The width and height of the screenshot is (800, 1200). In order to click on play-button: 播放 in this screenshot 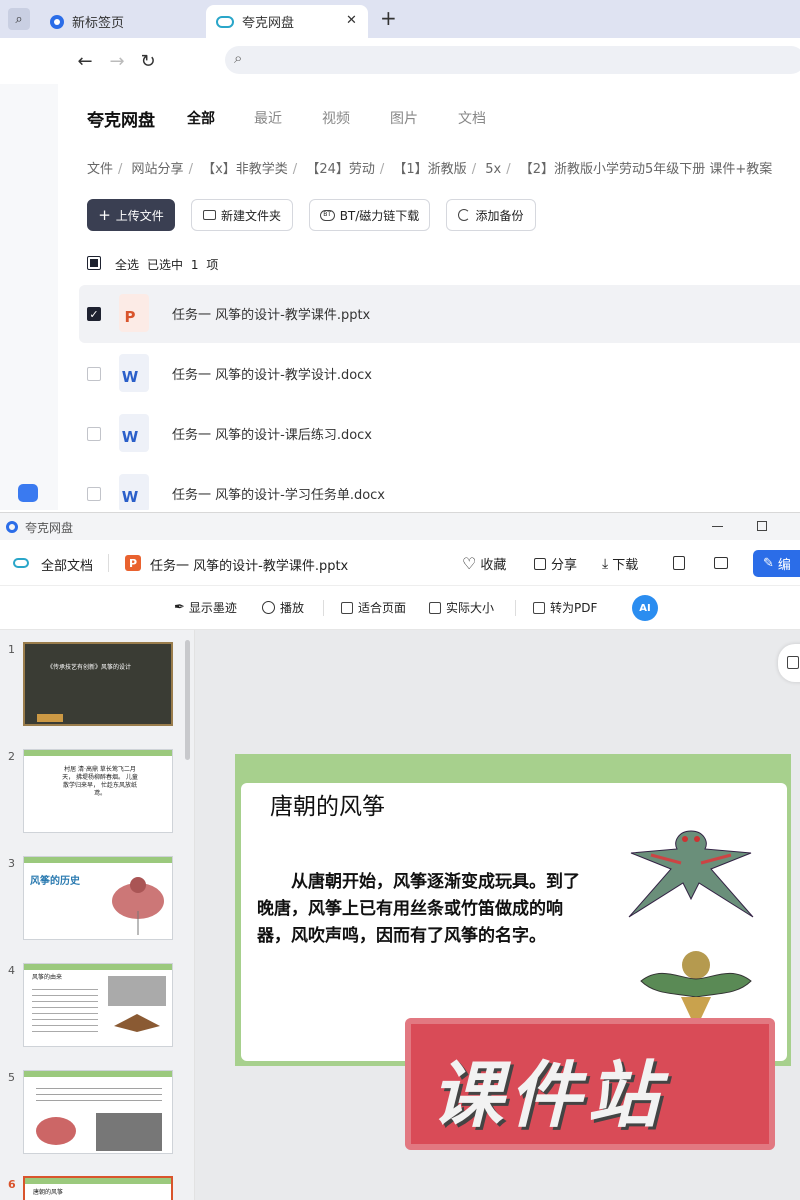, I will do `click(283, 607)`.